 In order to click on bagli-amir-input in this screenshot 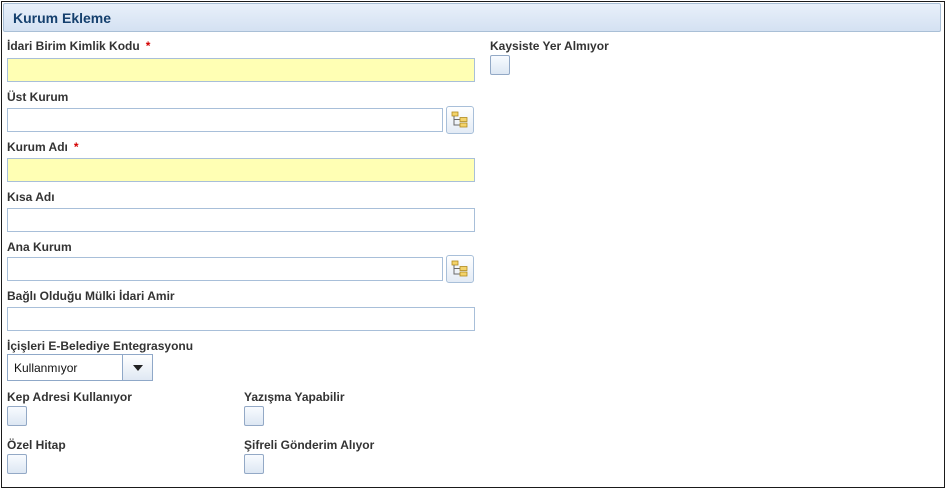, I will do `click(241, 319)`.